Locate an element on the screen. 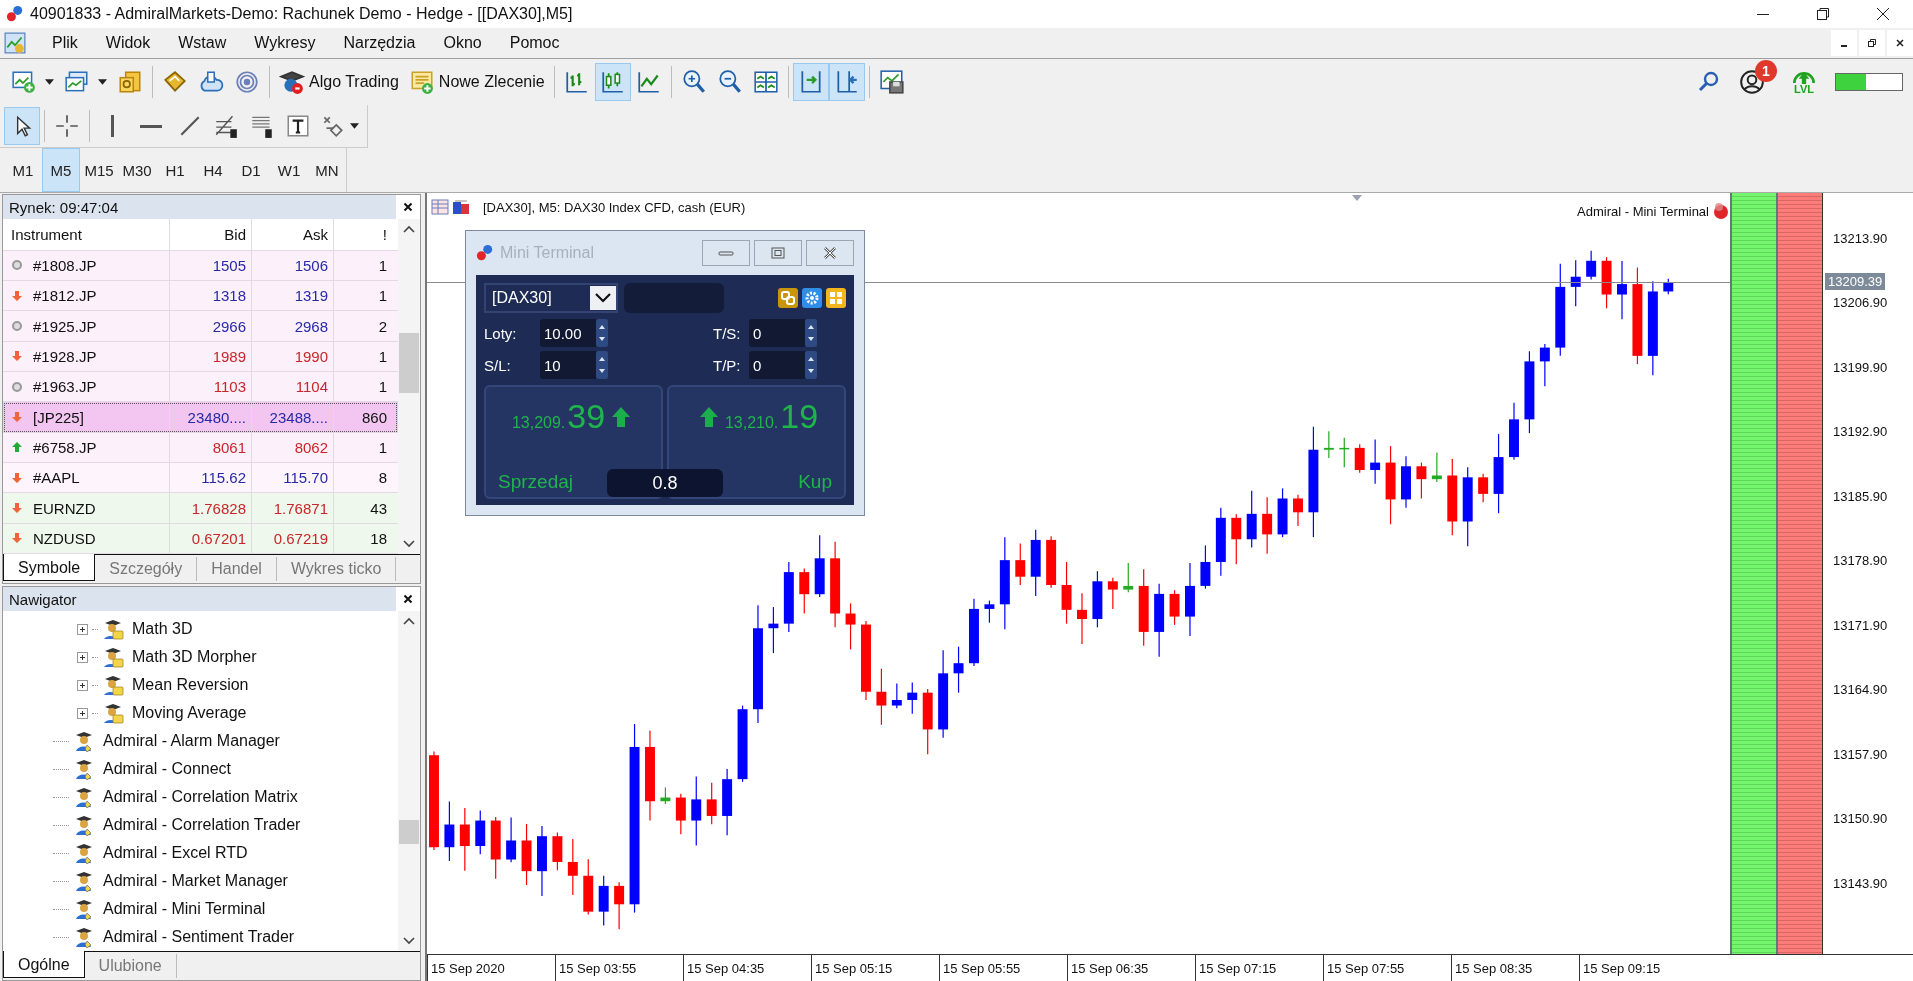  table-cell: EURNZD is located at coordinates (64, 508).